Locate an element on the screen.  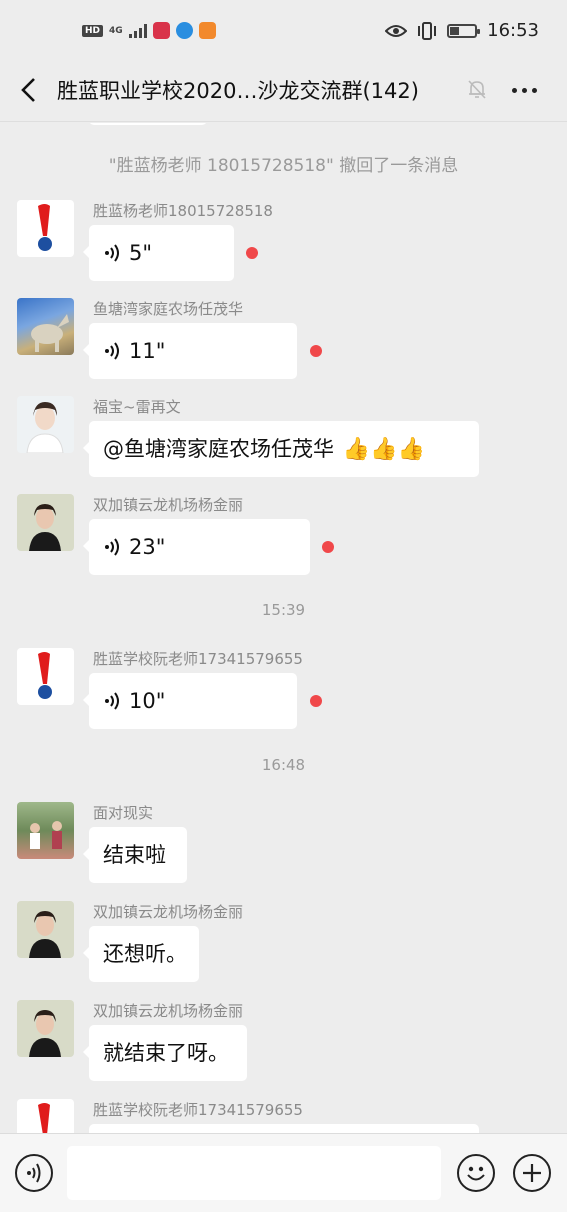
input-bar is located at coordinates (283, 1172).